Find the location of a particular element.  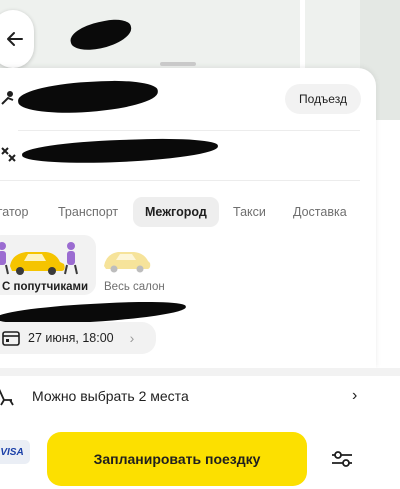

tab-taxi: Такси is located at coordinates (249, 212).